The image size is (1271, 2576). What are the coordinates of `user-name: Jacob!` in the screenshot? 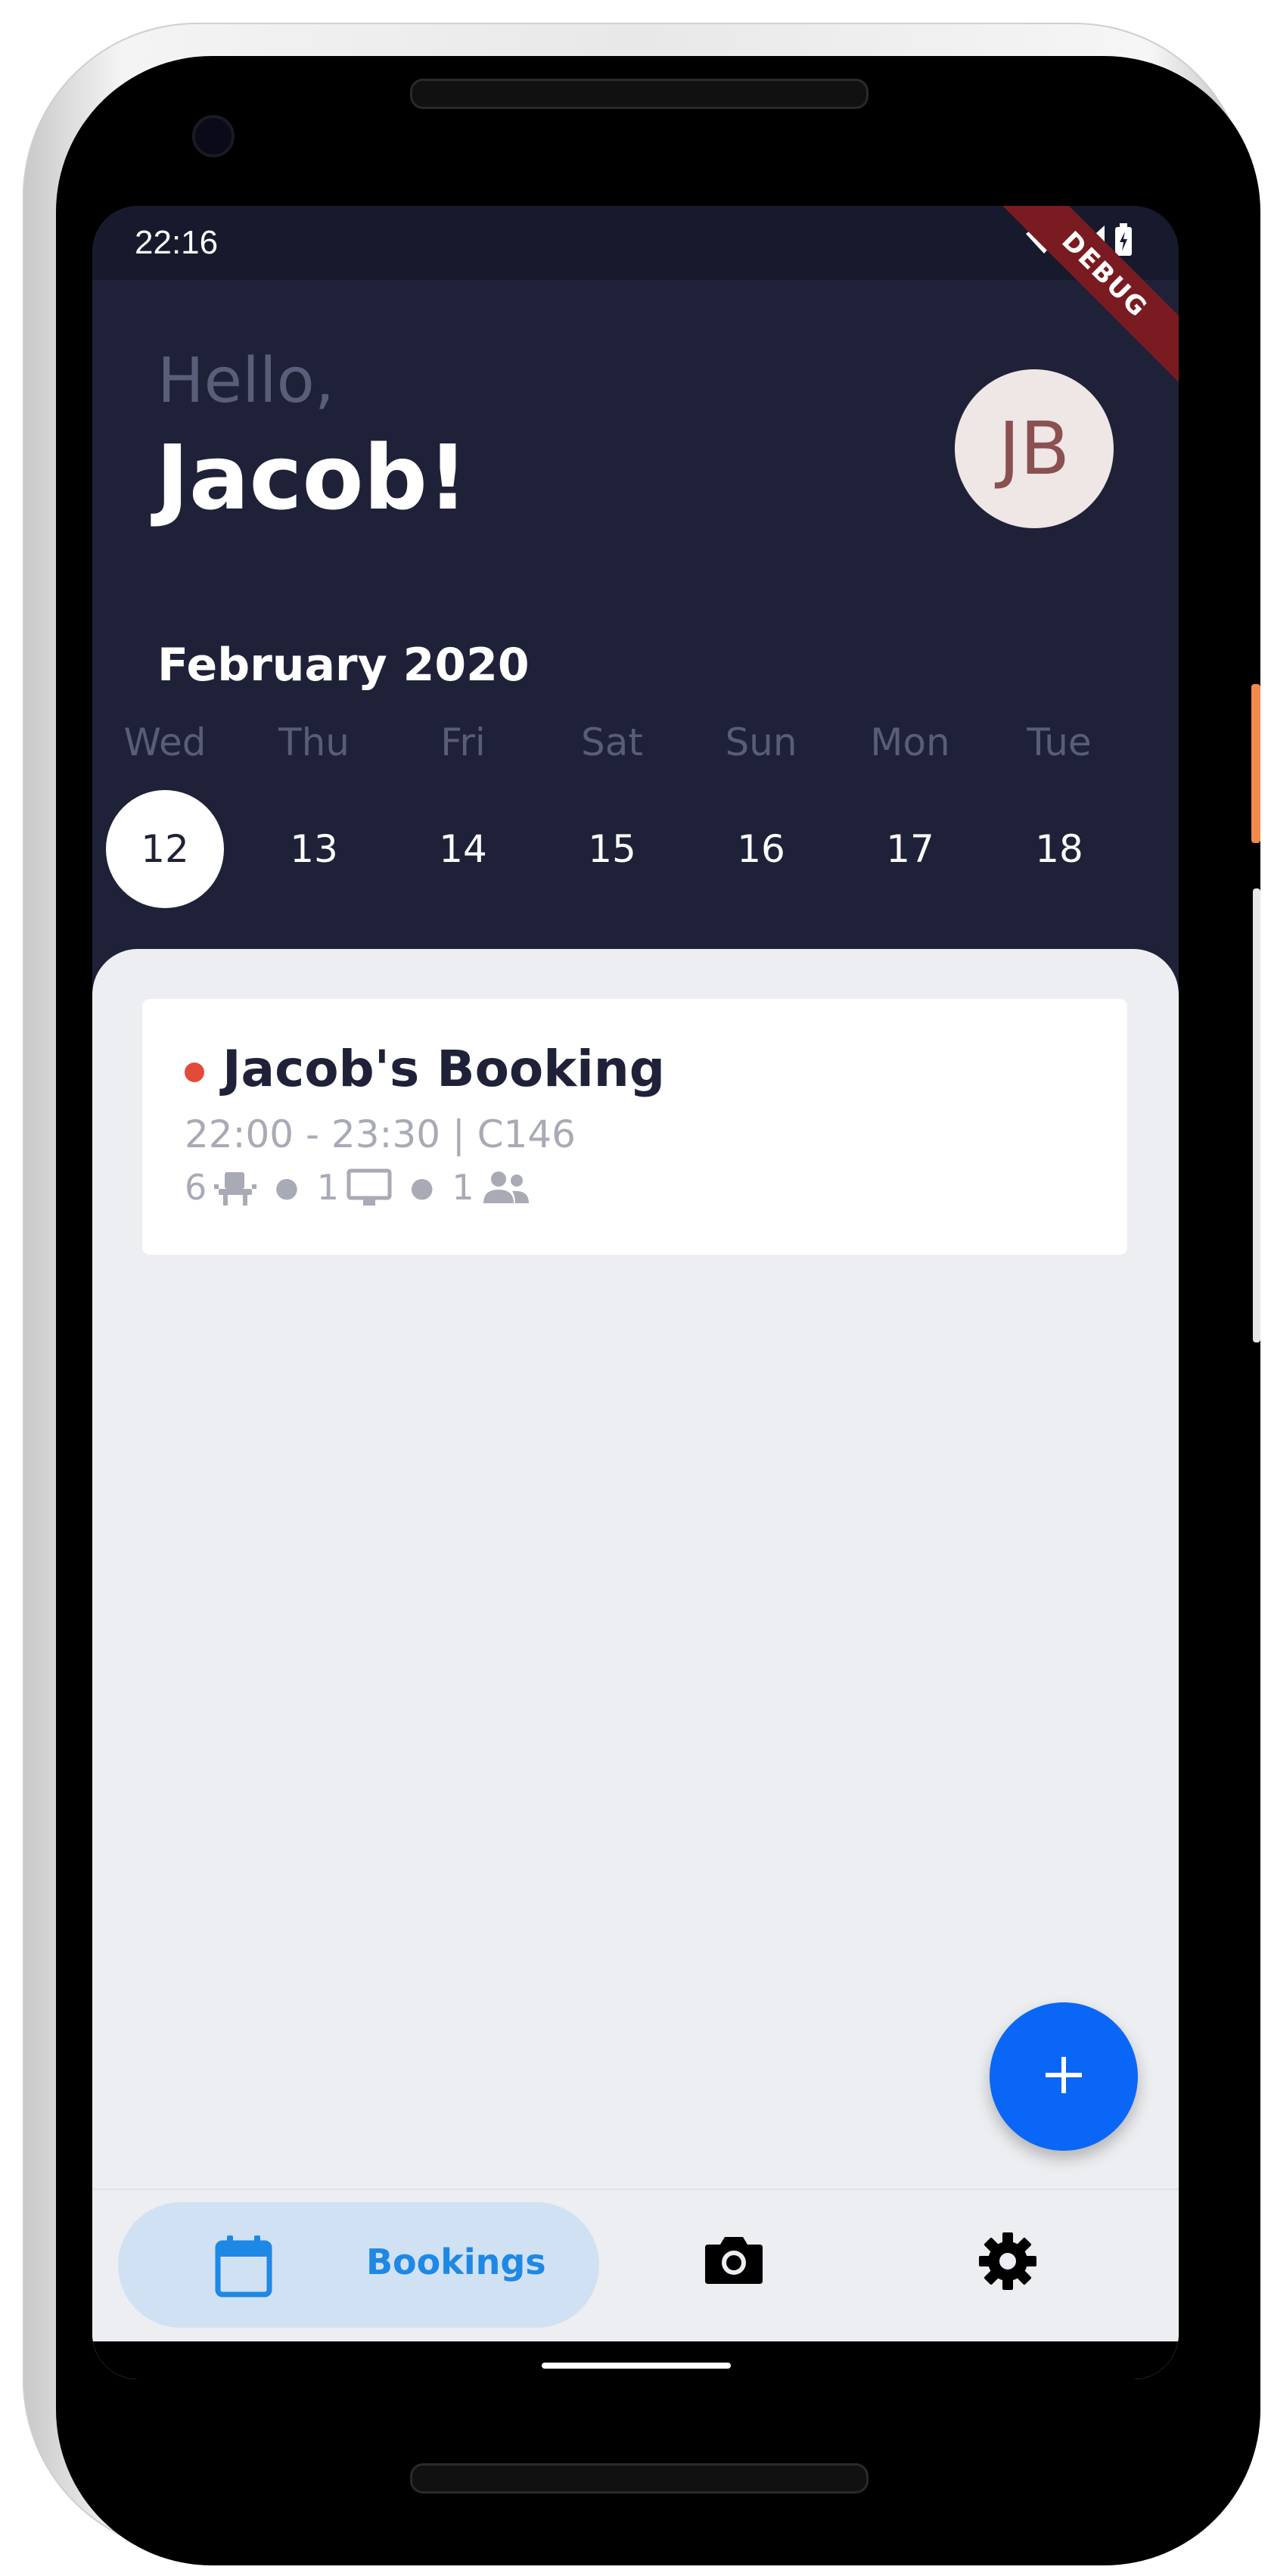 It's located at (312, 478).